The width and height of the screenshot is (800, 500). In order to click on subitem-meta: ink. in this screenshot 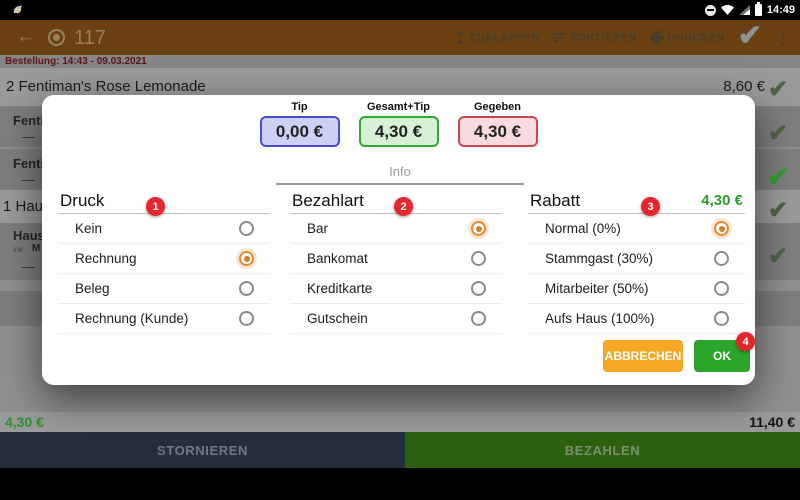, I will do `click(19, 249)`.